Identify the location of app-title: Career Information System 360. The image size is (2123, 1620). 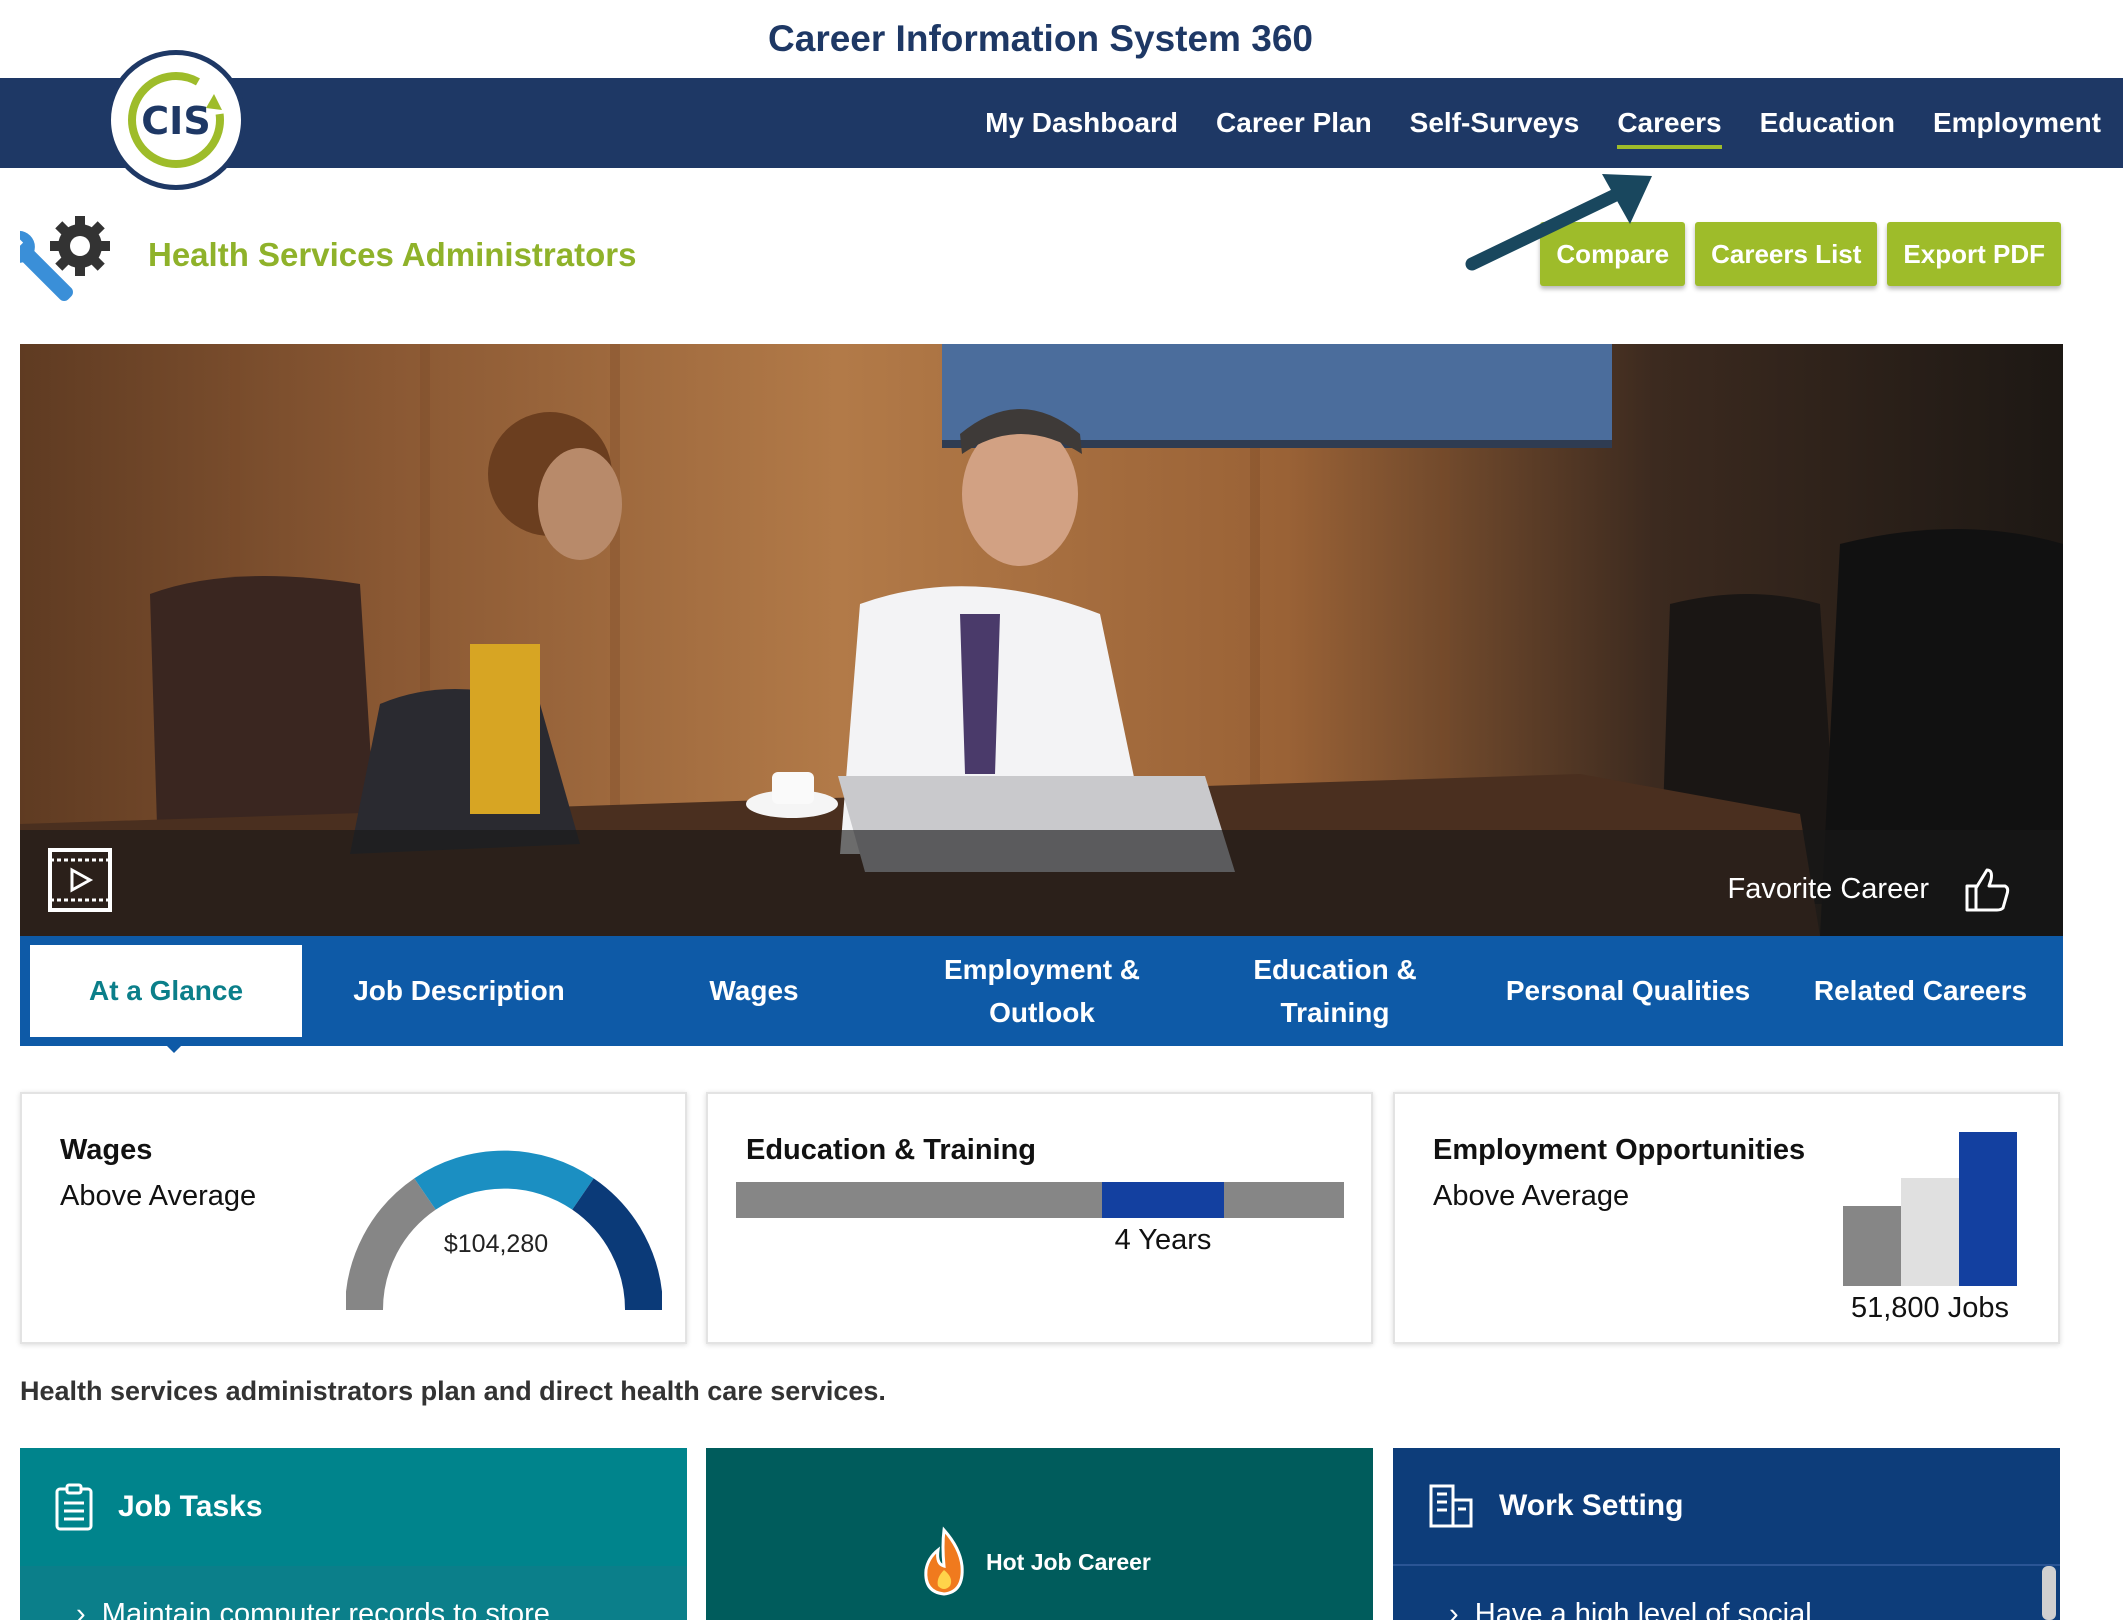
(1040, 38).